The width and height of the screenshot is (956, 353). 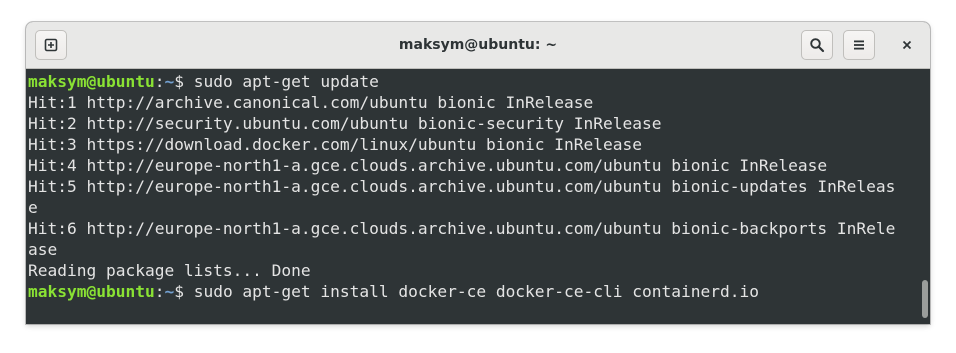 What do you see at coordinates (925, 299) in the screenshot?
I see `scrollbar-thumb` at bounding box center [925, 299].